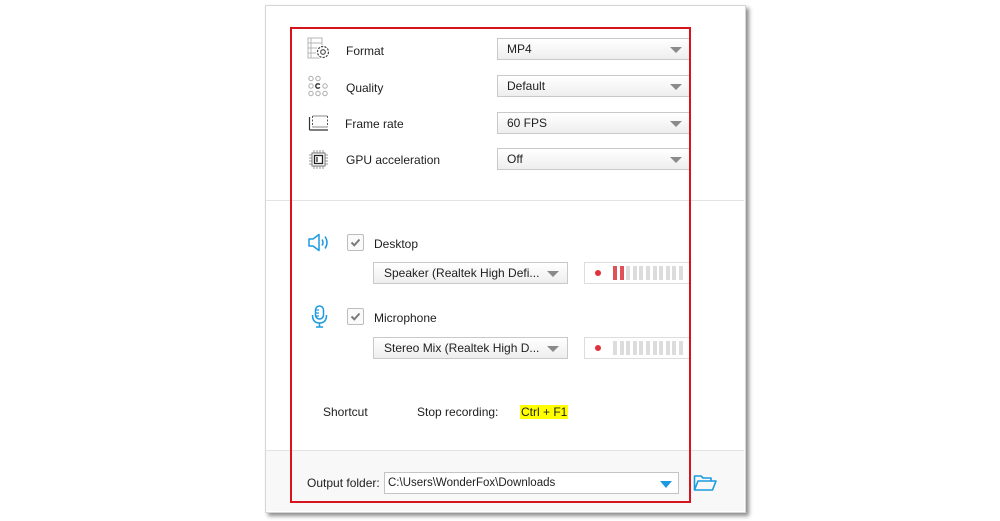  I want to click on speaker-icon, so click(320, 242).